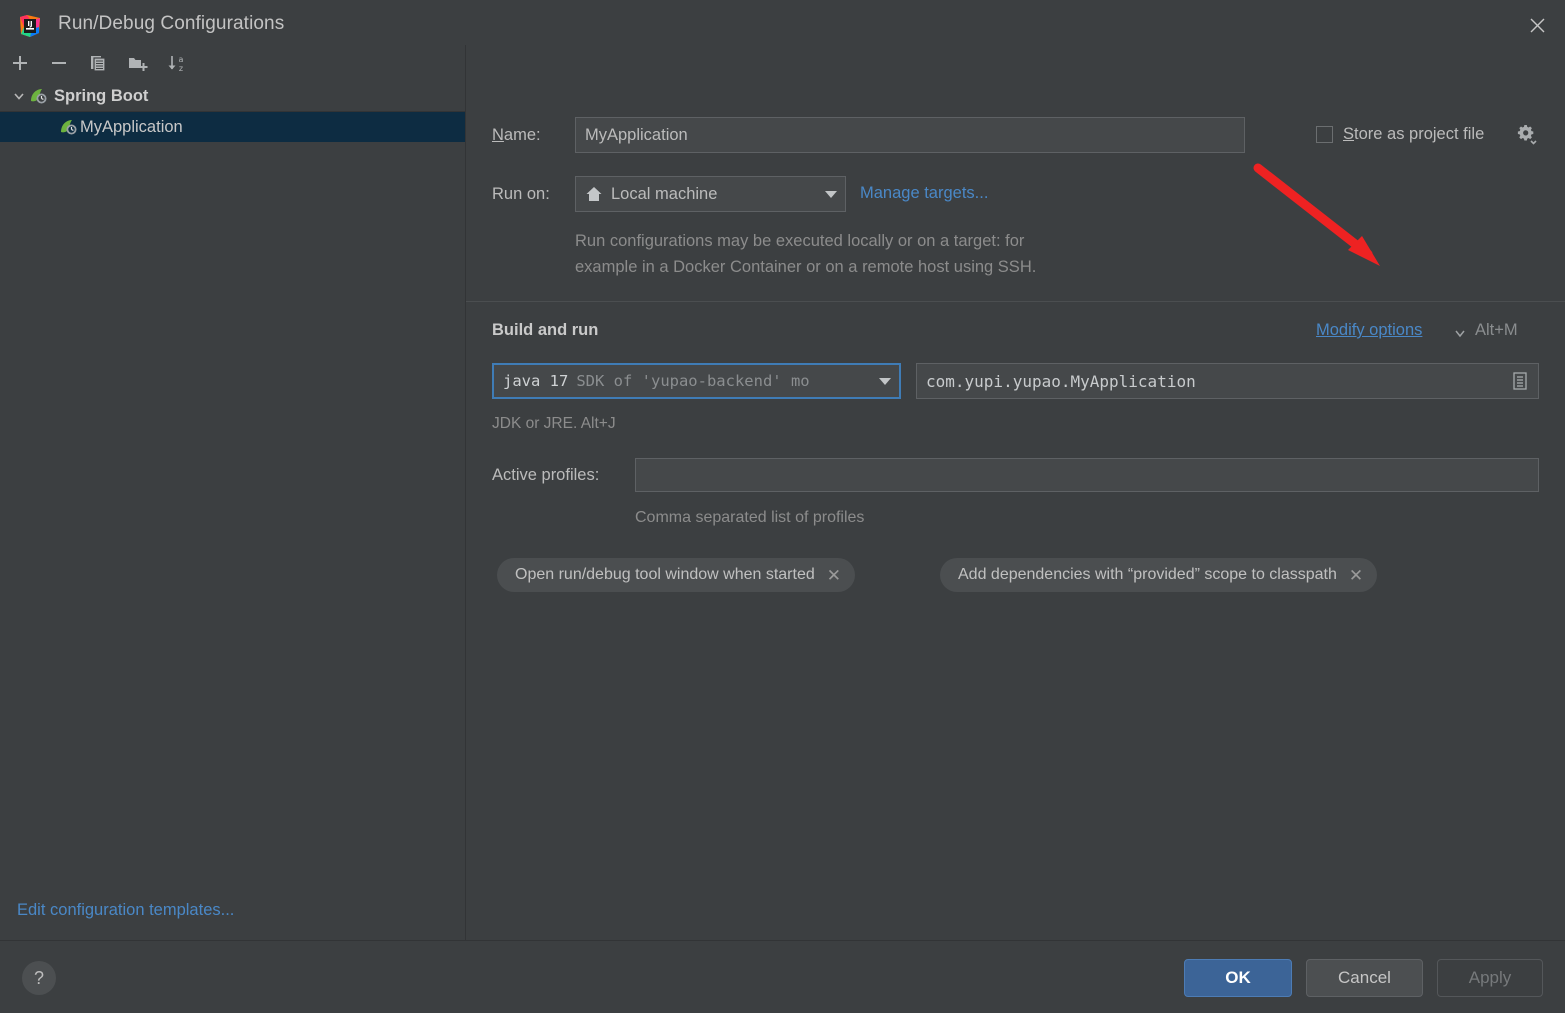  Describe the element at coordinates (39, 978) in the screenshot. I see `help-question-icon: ?` at that location.